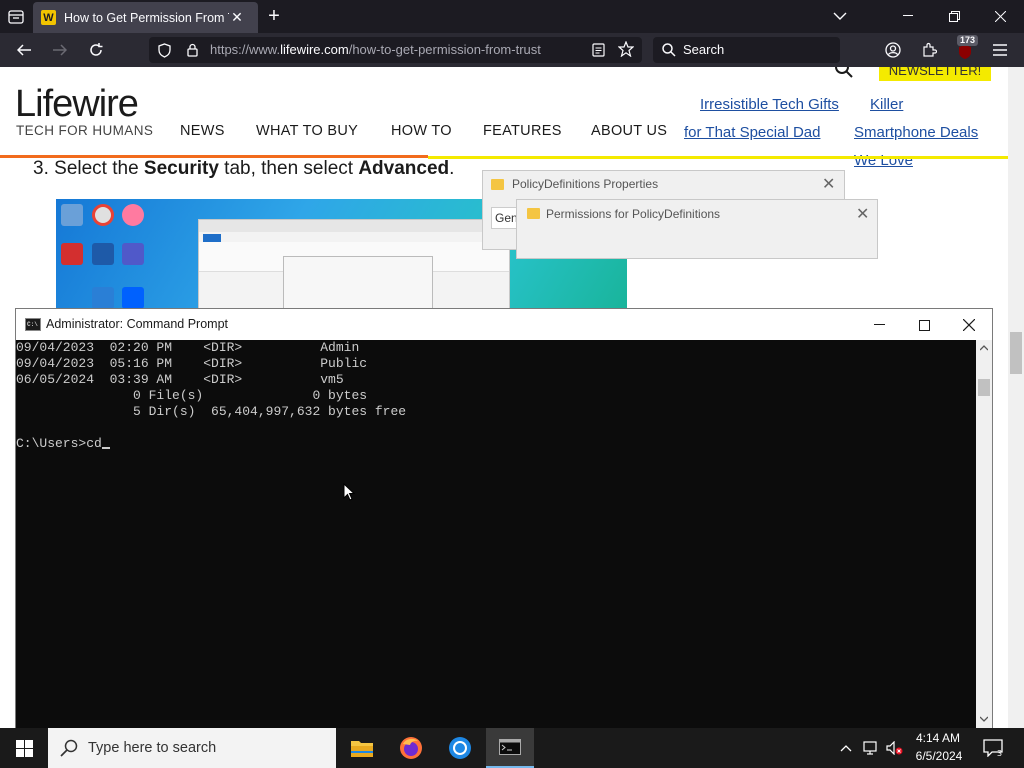  Describe the element at coordinates (133, 298) in the screenshot. I see `dropbox-desktop-icon` at that location.